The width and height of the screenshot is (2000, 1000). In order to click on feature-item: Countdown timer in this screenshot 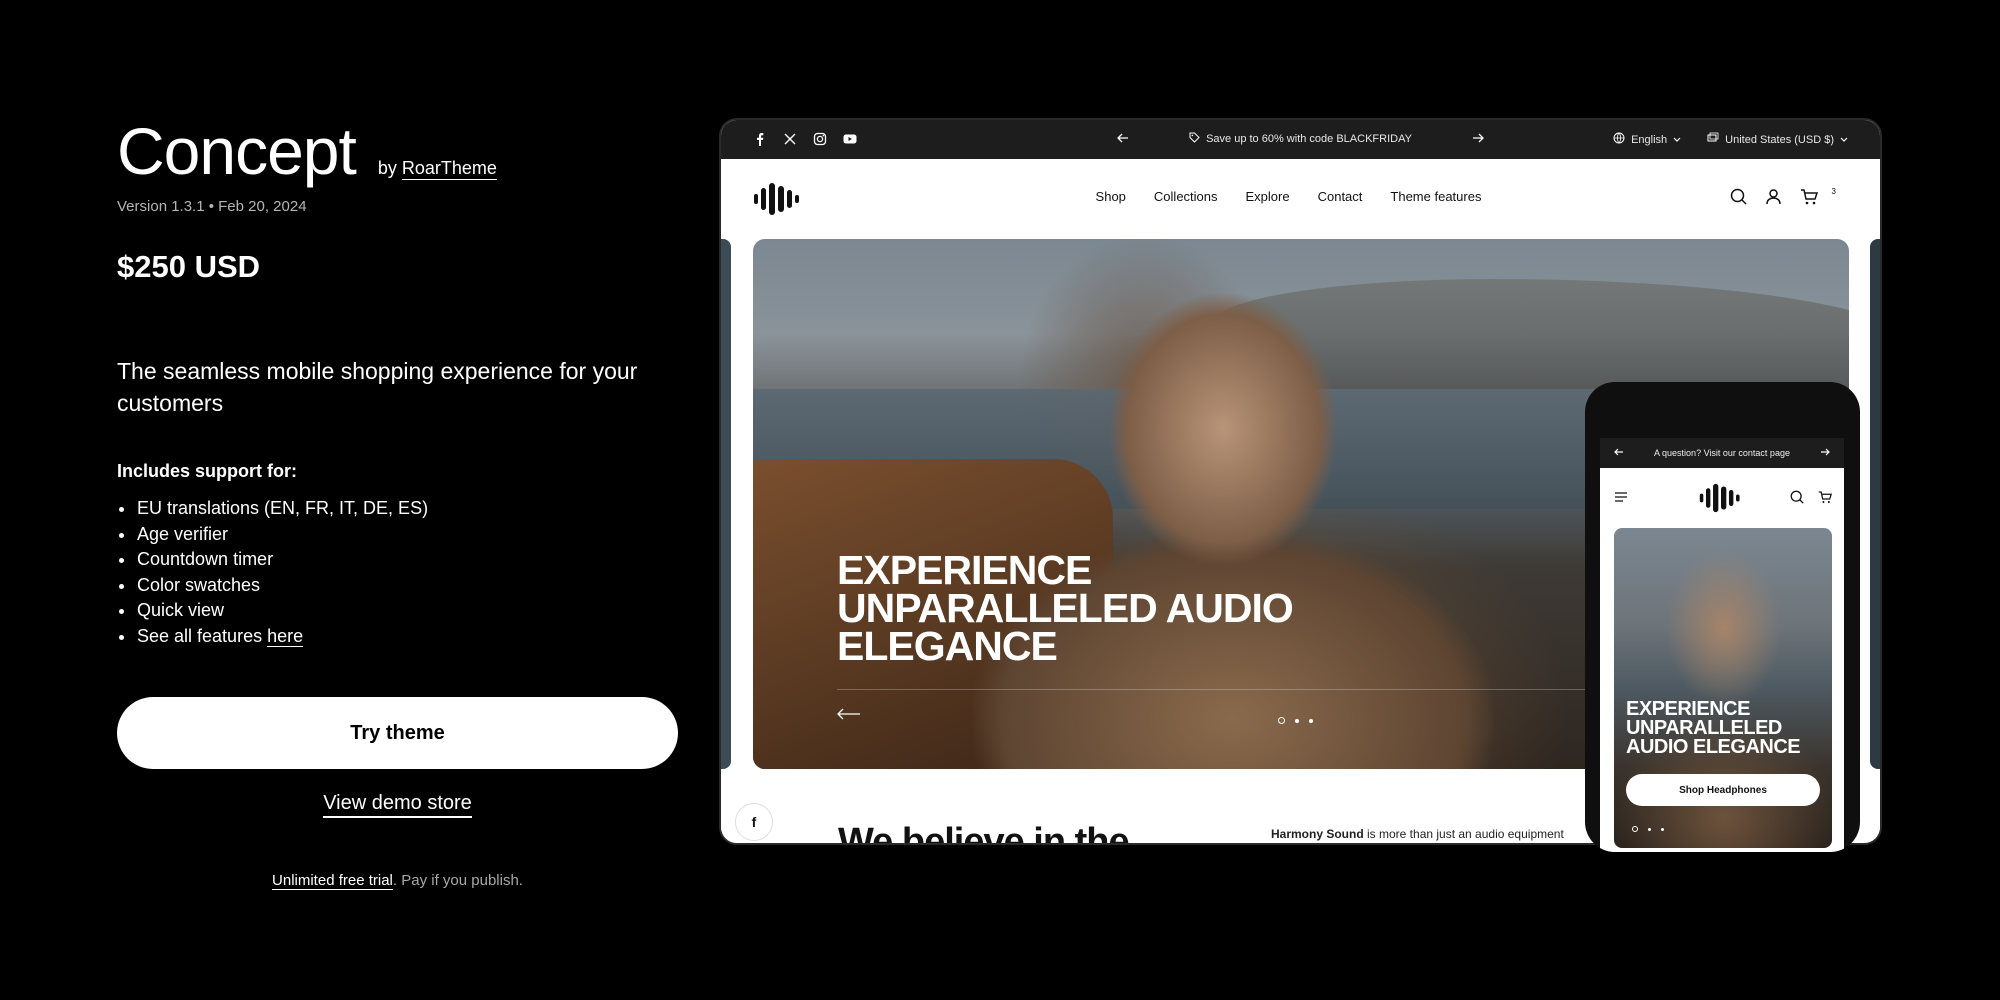, I will do `click(397, 560)`.